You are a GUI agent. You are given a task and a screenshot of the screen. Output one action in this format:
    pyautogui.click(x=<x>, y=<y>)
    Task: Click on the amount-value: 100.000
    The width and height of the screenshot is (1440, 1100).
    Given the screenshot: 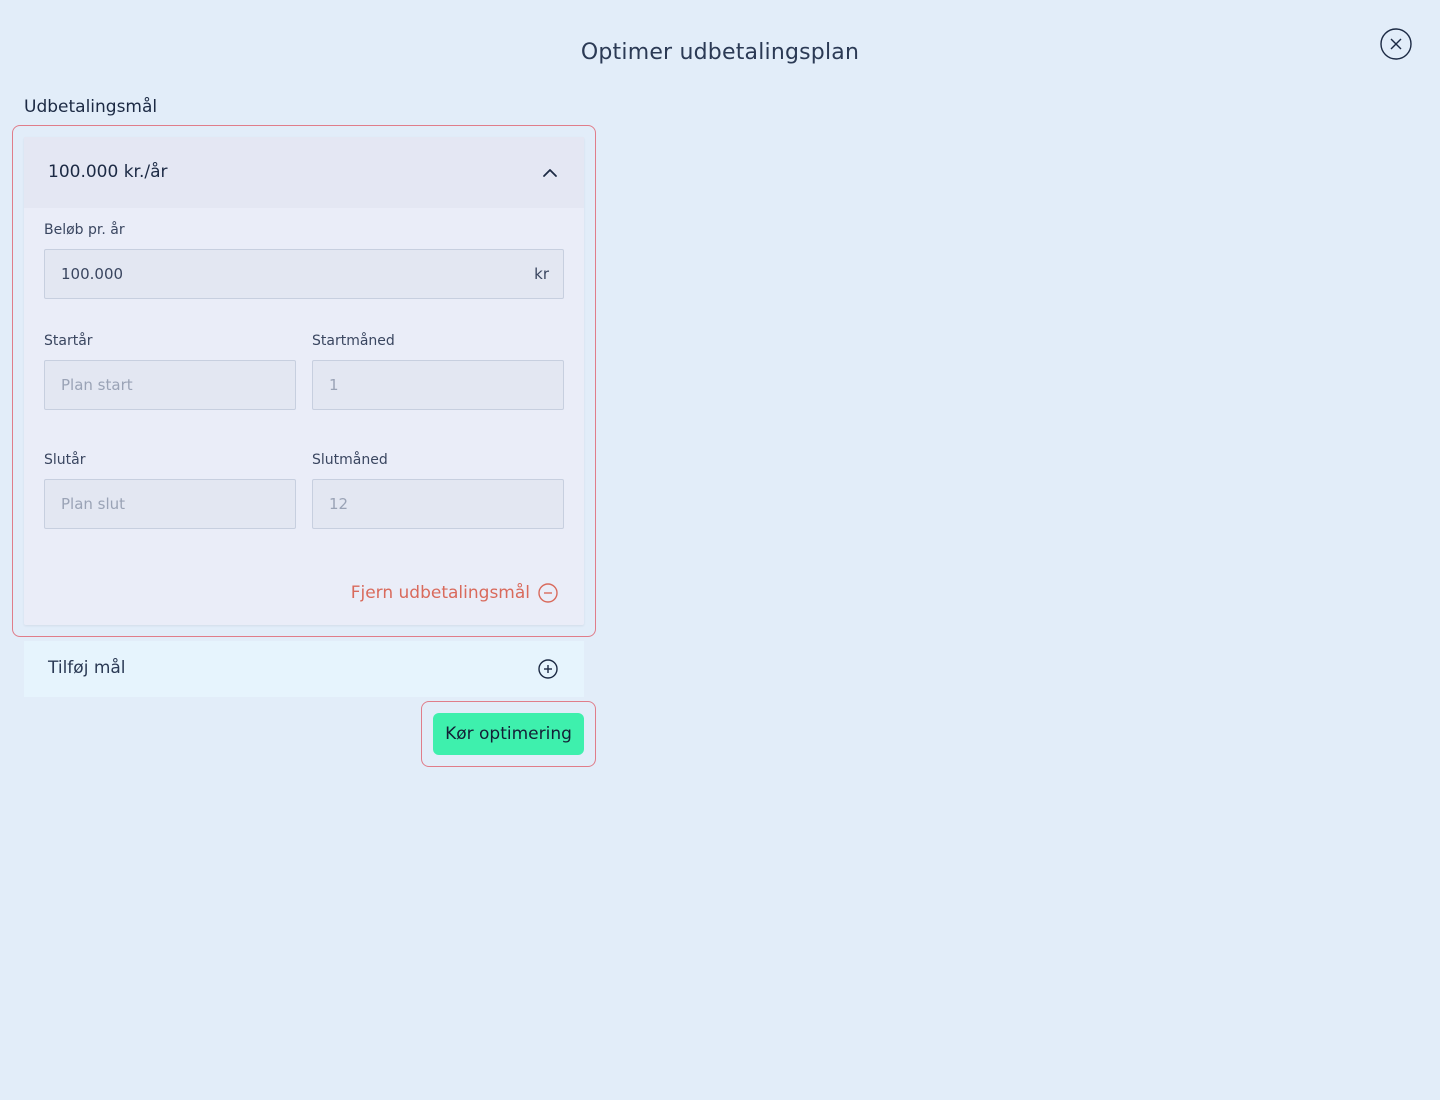 What is the action you would take?
    pyautogui.click(x=92, y=274)
    